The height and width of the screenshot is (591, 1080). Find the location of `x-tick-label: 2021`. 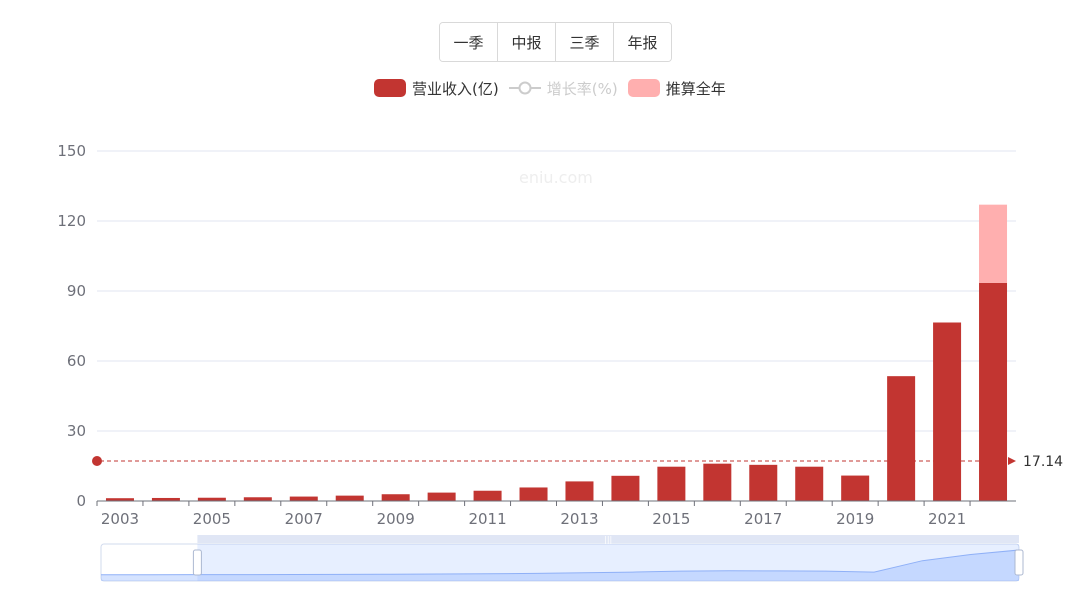

x-tick-label: 2021 is located at coordinates (947, 519).